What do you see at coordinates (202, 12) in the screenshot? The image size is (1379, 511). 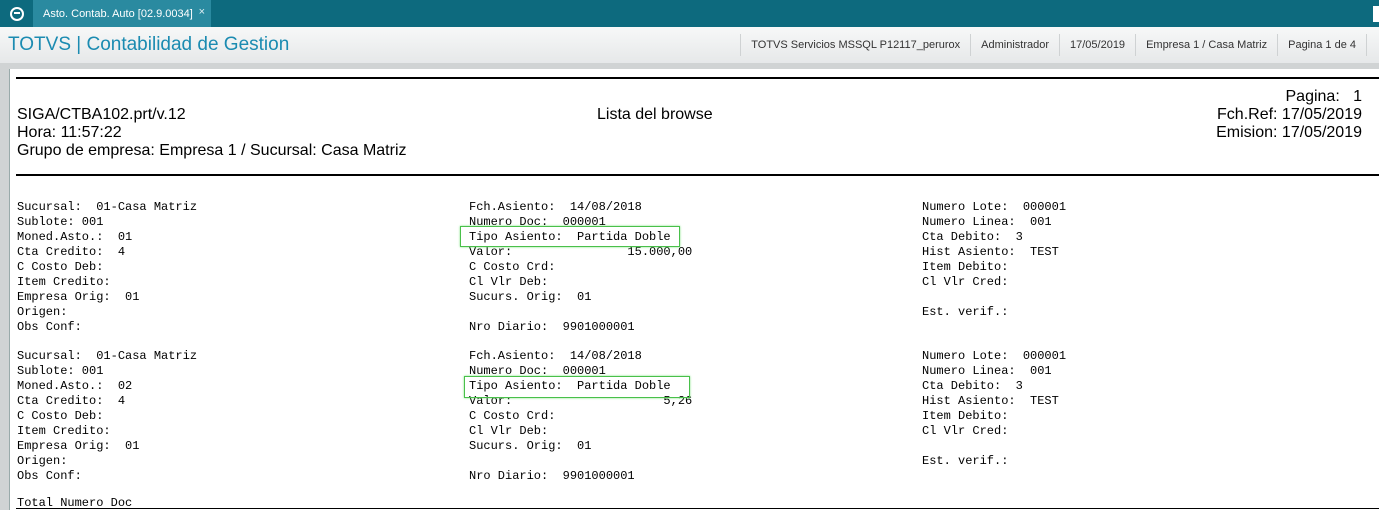 I see `close-icon: ×` at bounding box center [202, 12].